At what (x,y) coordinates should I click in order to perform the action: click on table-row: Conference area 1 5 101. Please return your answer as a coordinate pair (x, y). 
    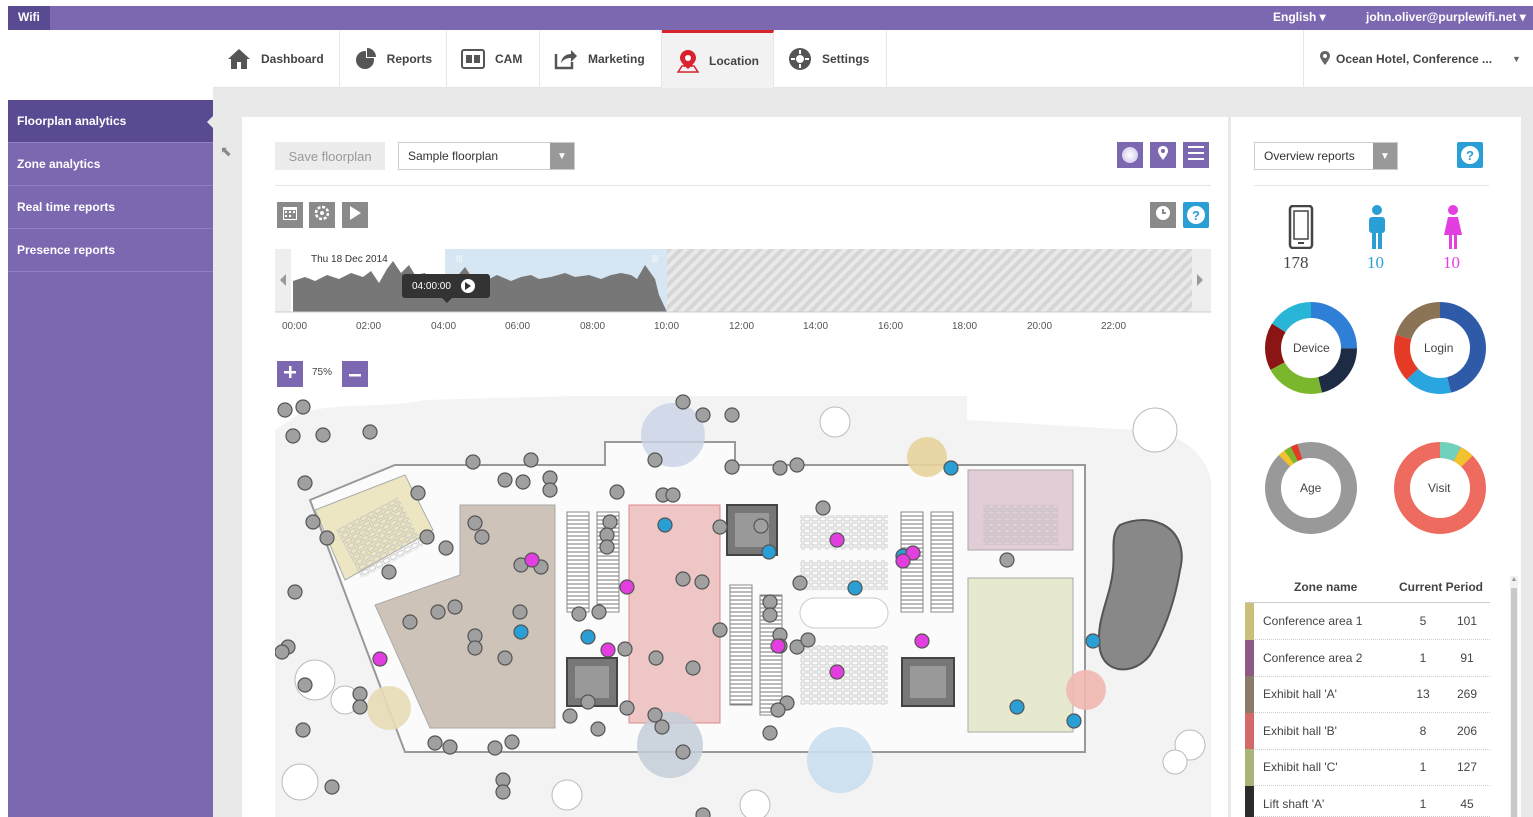
    Looking at the image, I should click on (1367, 621).